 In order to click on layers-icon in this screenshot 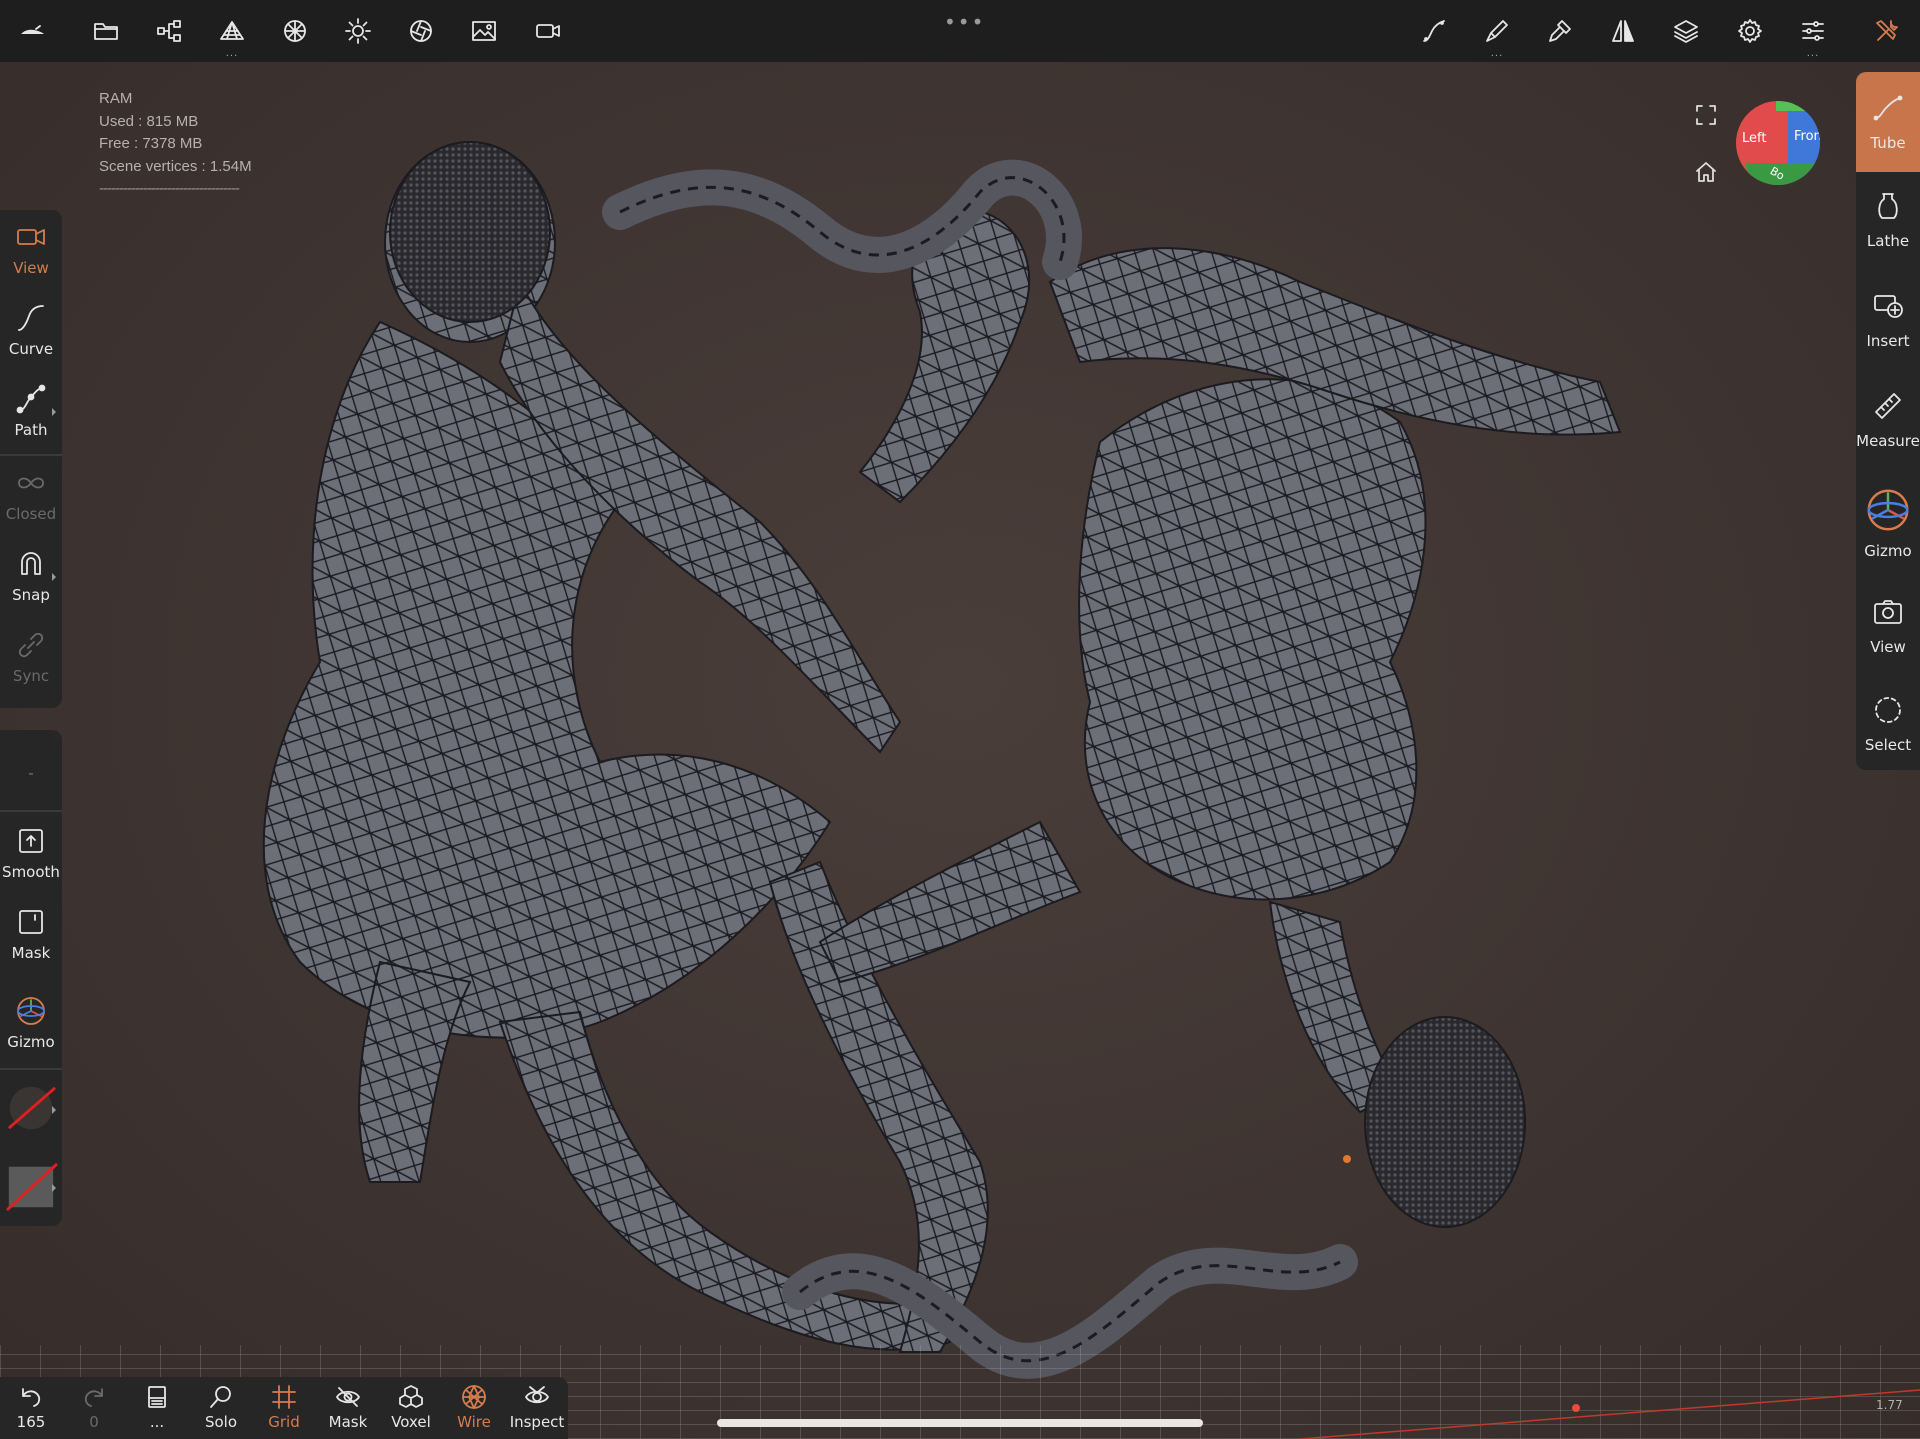, I will do `click(1686, 31)`.